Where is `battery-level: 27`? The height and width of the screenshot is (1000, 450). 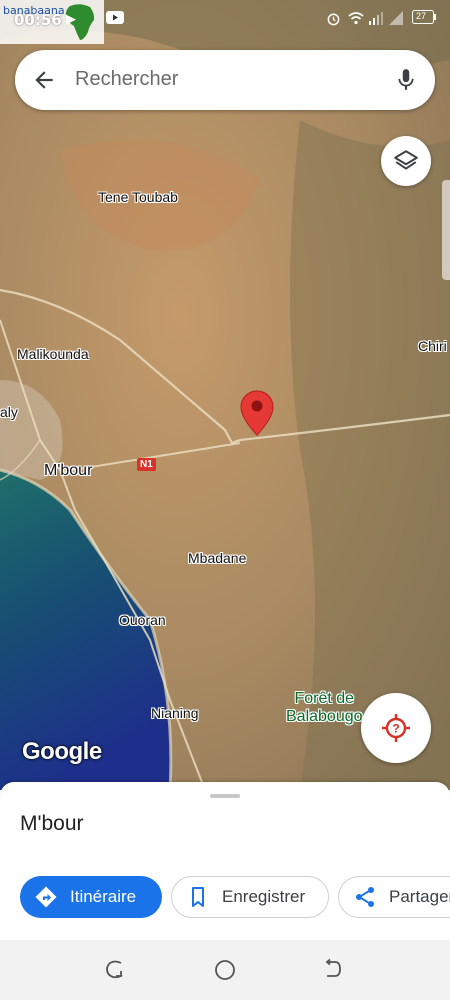 battery-level: 27 is located at coordinates (421, 16).